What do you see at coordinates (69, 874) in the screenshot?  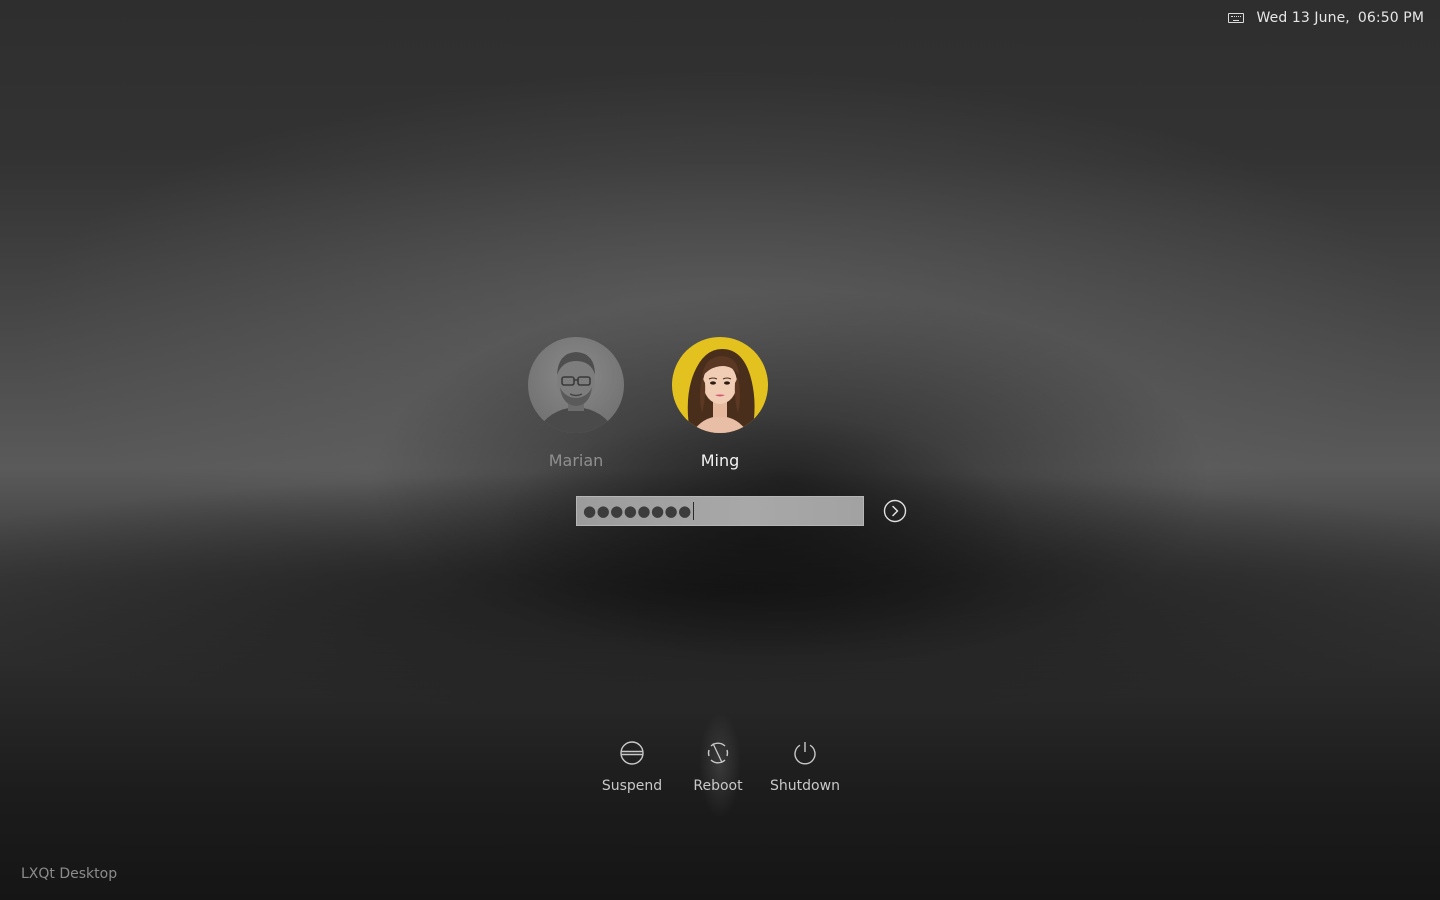 I see `session-selector: LXQt Desktop` at bounding box center [69, 874].